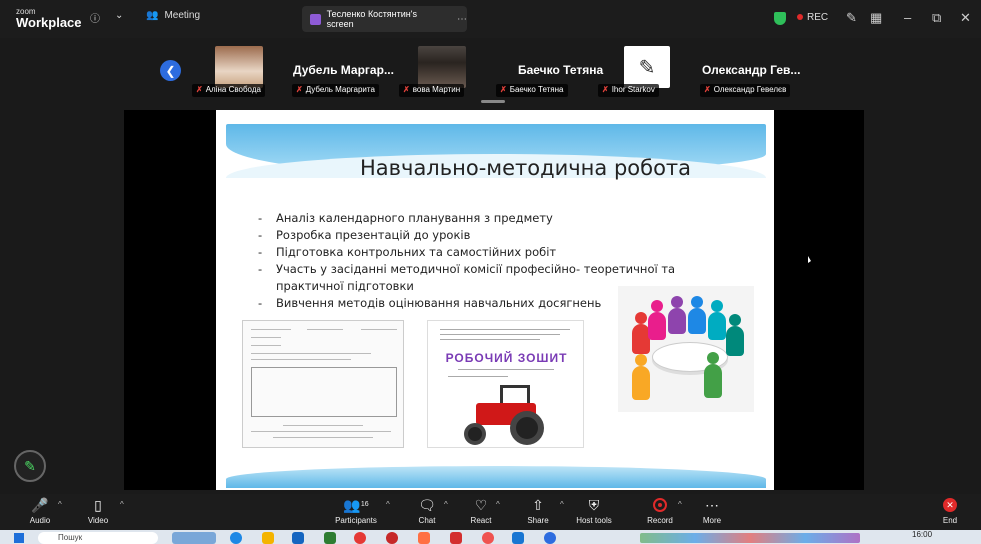 The width and height of the screenshot is (981, 544). What do you see at coordinates (496, 477) in the screenshot?
I see `slide-footer-wave` at bounding box center [496, 477].